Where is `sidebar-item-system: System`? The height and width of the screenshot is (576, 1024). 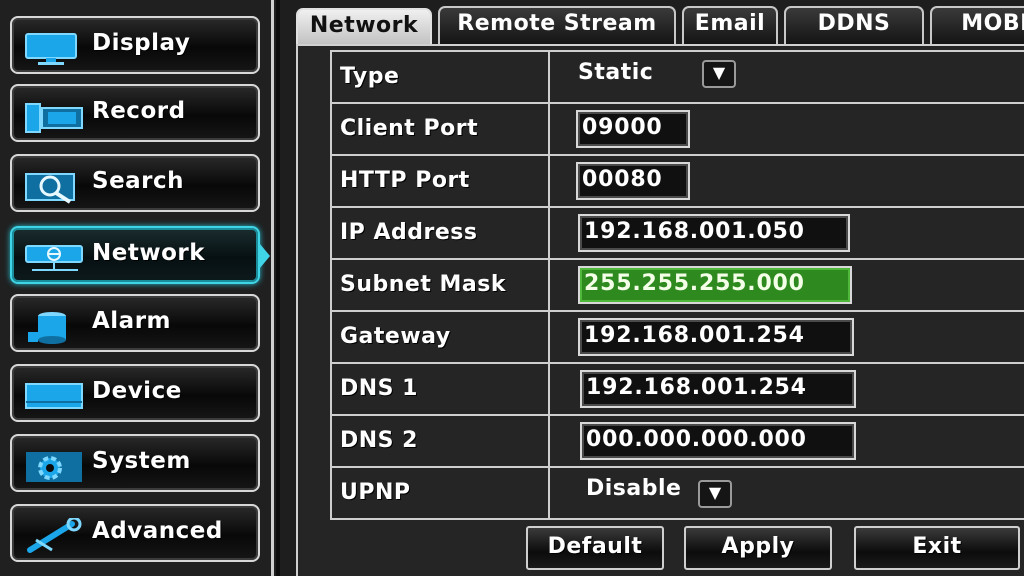
sidebar-item-system: System is located at coordinates (135, 463).